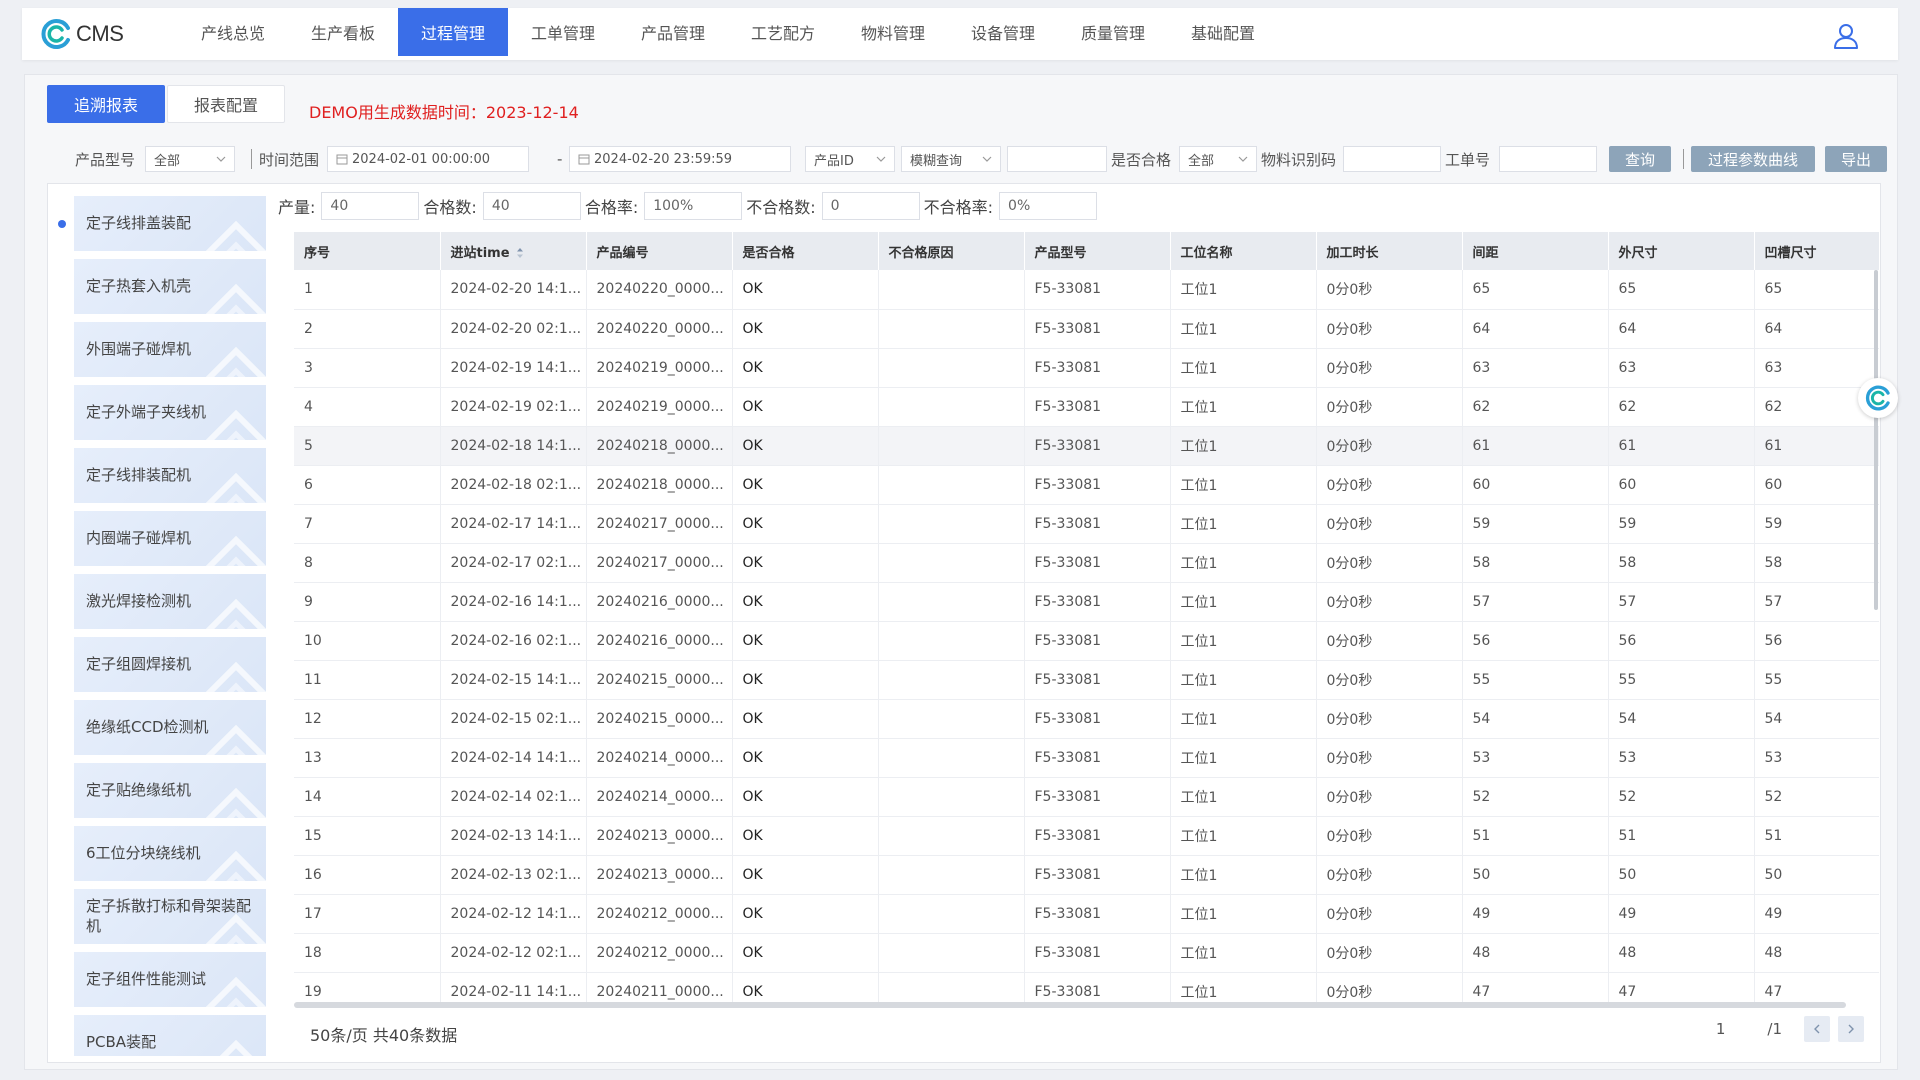 This screenshot has height=1080, width=1920. What do you see at coordinates (1243, 641) in the screenshot?
I see `table-cell: 工位1` at bounding box center [1243, 641].